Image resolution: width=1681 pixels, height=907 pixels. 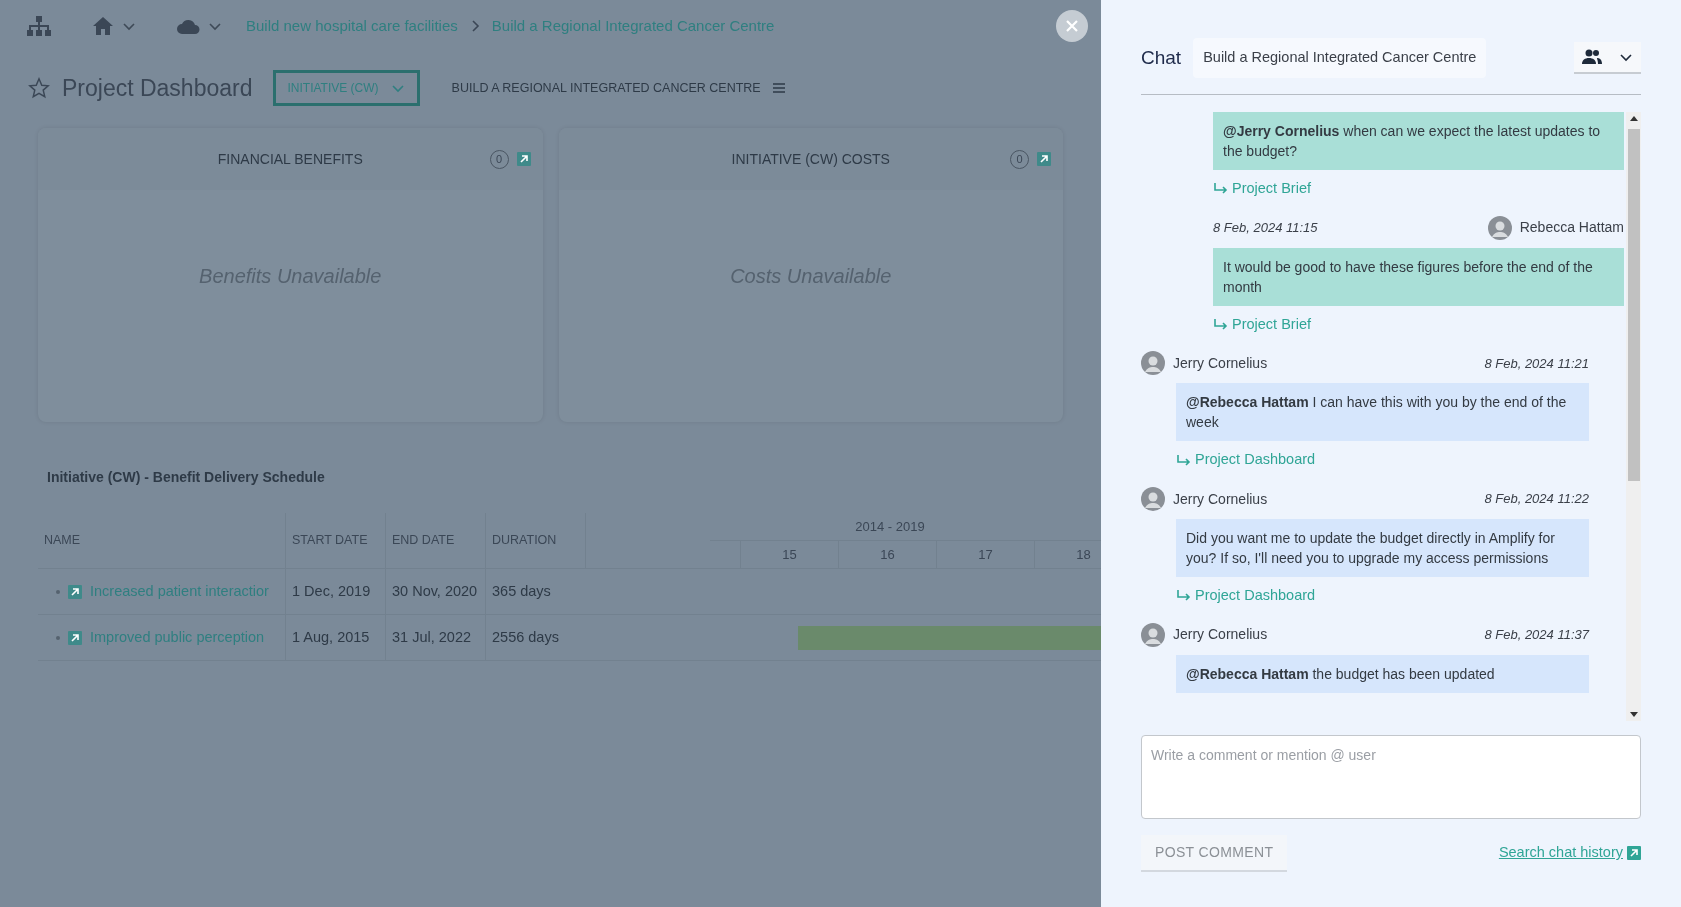 What do you see at coordinates (1418, 140) in the screenshot?
I see `sent-message-bubble: @Jerry Cornelius when can we expect the latest updates to the budget?` at bounding box center [1418, 140].